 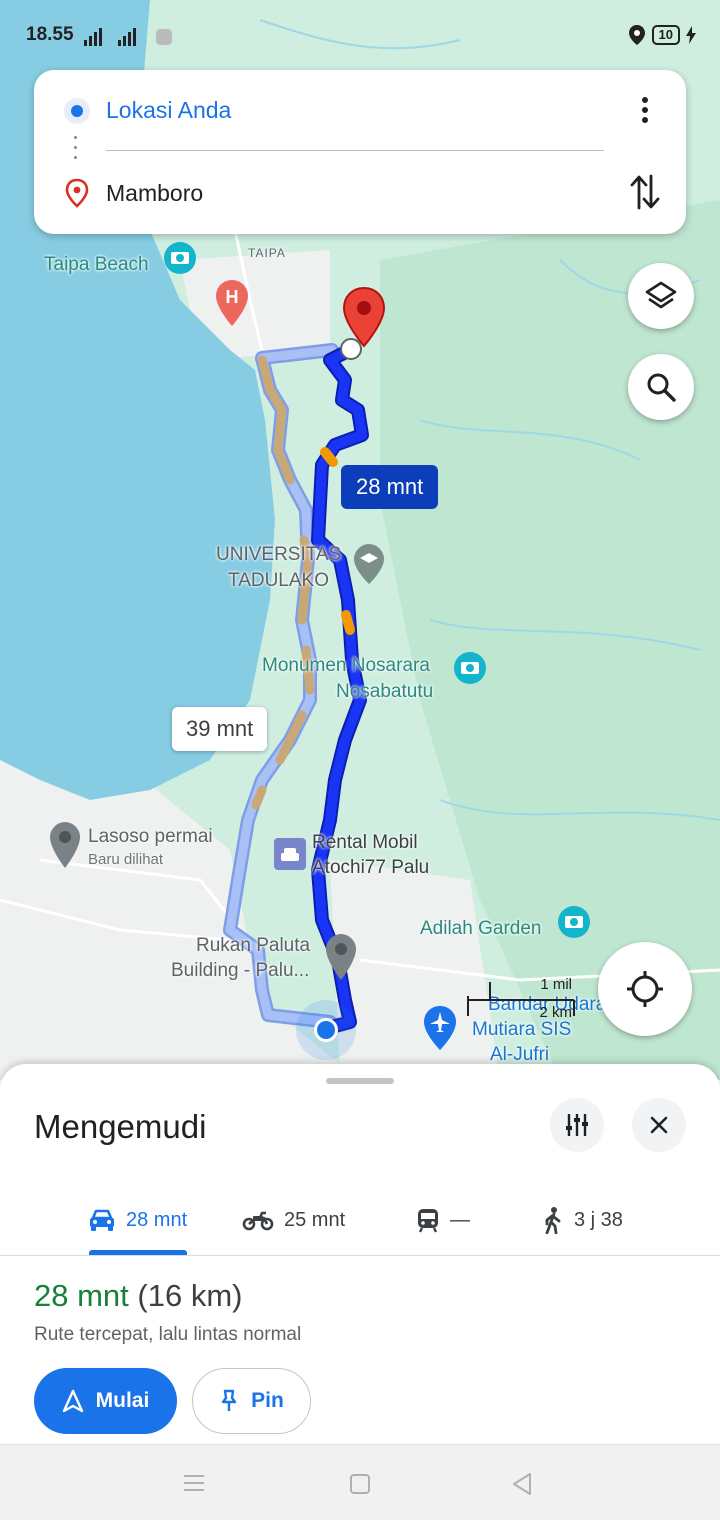 What do you see at coordinates (253, 946) in the screenshot?
I see `map-label-rukan: Rukan Paluta` at bounding box center [253, 946].